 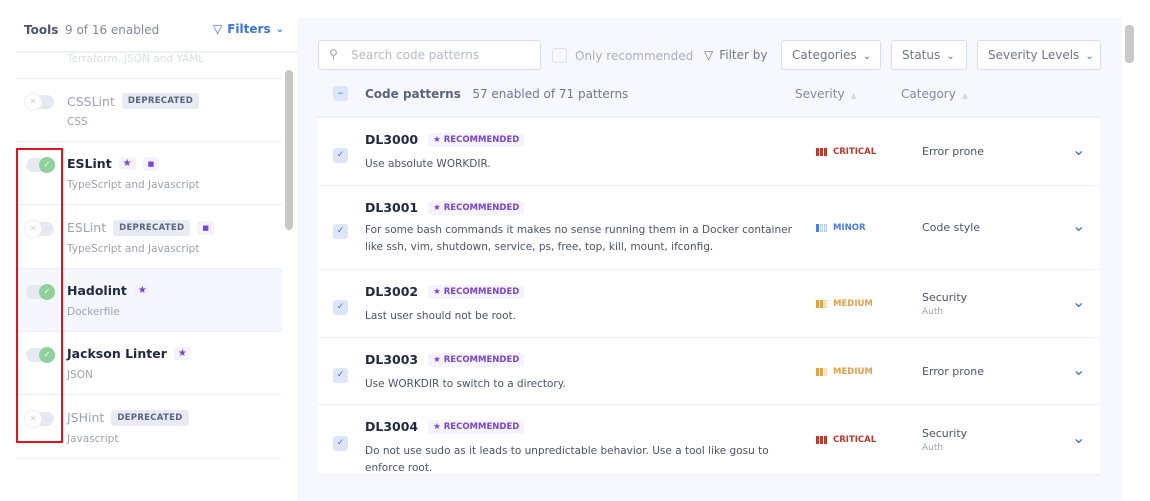 I want to click on page-scrollbar, so click(x=1129, y=44).